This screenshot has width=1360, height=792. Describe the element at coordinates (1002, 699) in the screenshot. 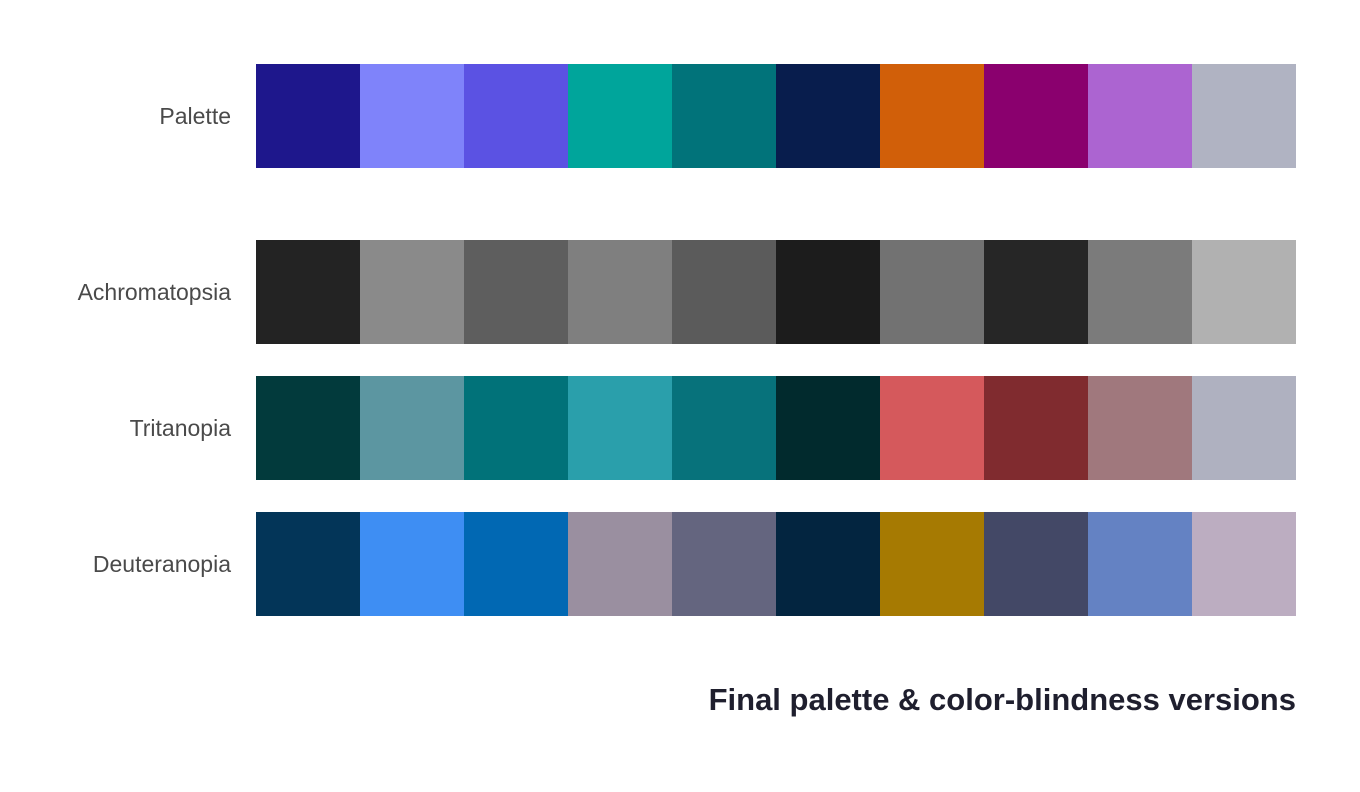

I see `figure-caption: Final palette & color-blindness versions` at that location.